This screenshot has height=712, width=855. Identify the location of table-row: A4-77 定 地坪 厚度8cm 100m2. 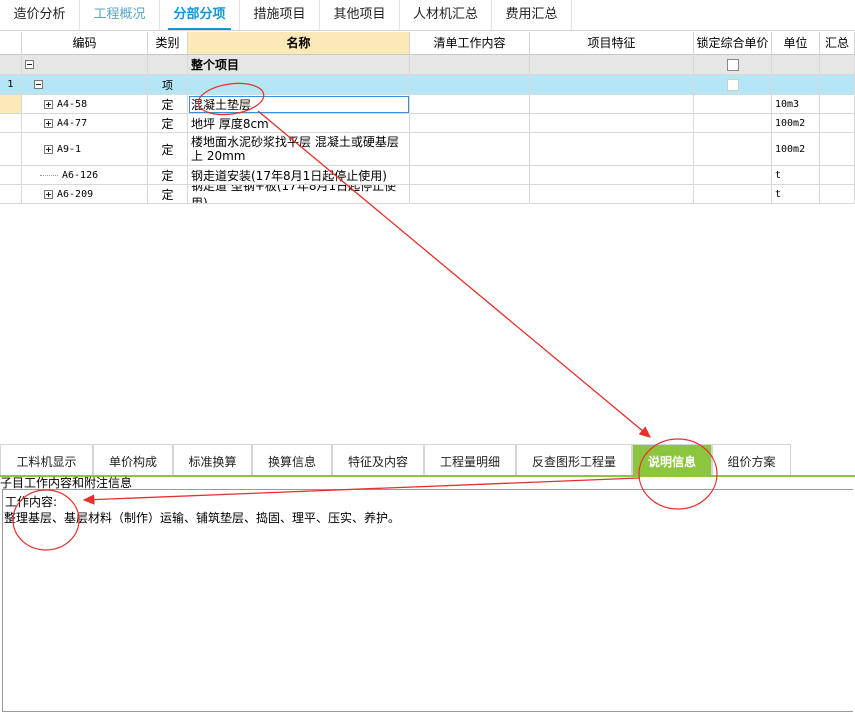
(427, 123).